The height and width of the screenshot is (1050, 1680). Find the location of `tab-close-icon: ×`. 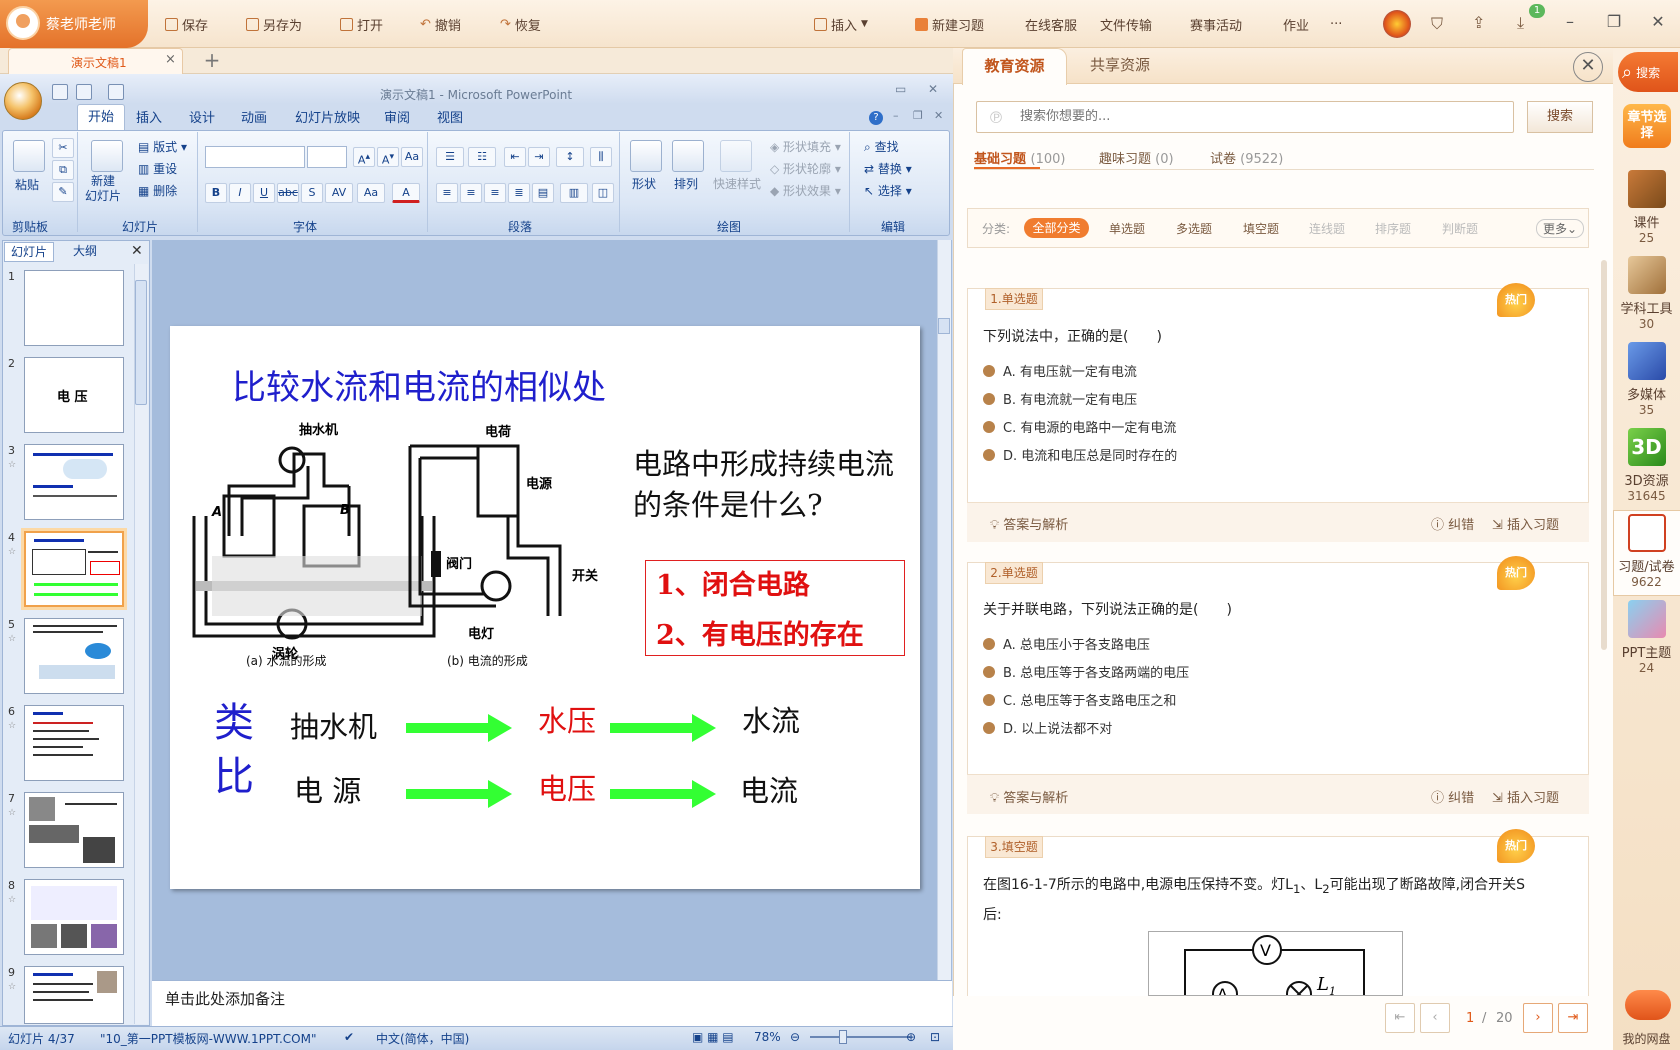

tab-close-icon: × is located at coordinates (170, 59).